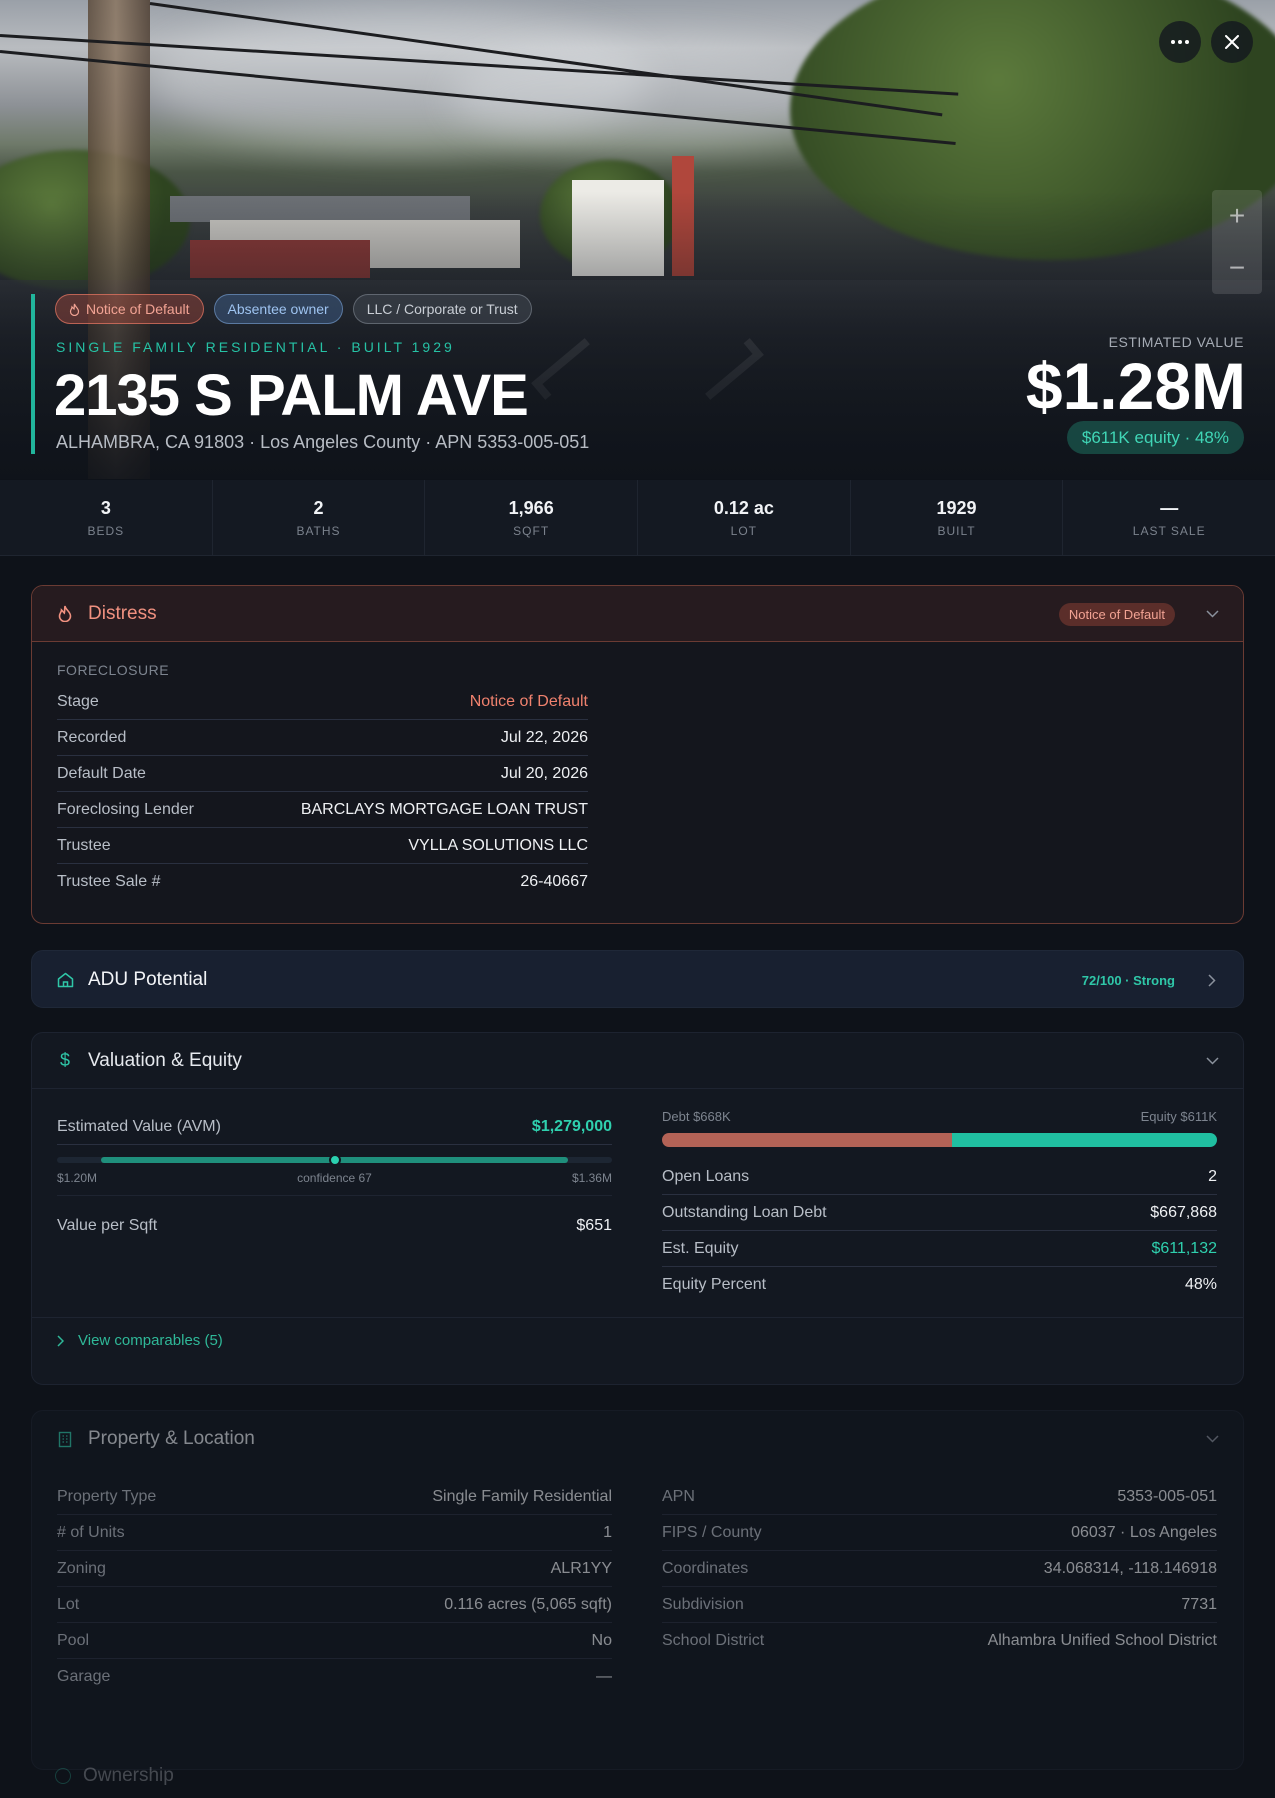 The width and height of the screenshot is (1275, 1798). What do you see at coordinates (1169, 530) in the screenshot?
I see `stat-label: LAST SALE` at bounding box center [1169, 530].